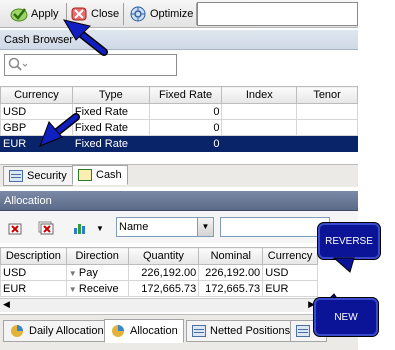 This screenshot has width=395, height=350. Describe the element at coordinates (349, 241) in the screenshot. I see `callout-reverse: REVERSE` at that location.